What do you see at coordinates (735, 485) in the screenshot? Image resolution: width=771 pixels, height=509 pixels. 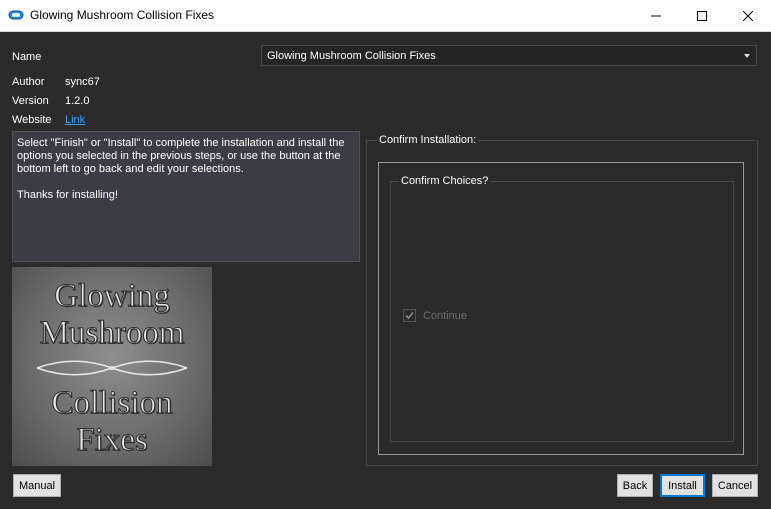 I see `cancel-button: Cancel` at bounding box center [735, 485].